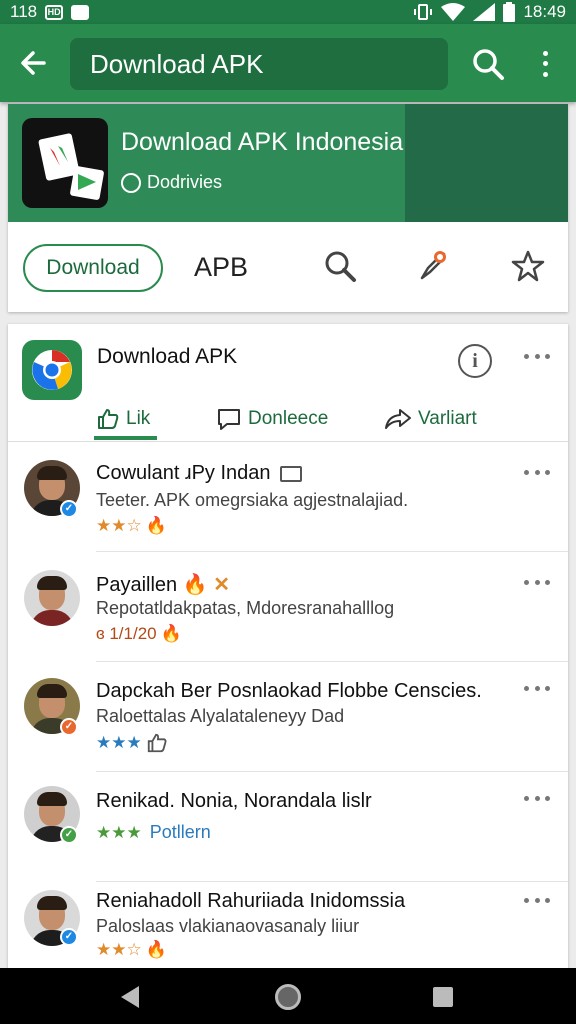  Describe the element at coordinates (475, 361) in the screenshot. I see `info-icon: i` at that location.